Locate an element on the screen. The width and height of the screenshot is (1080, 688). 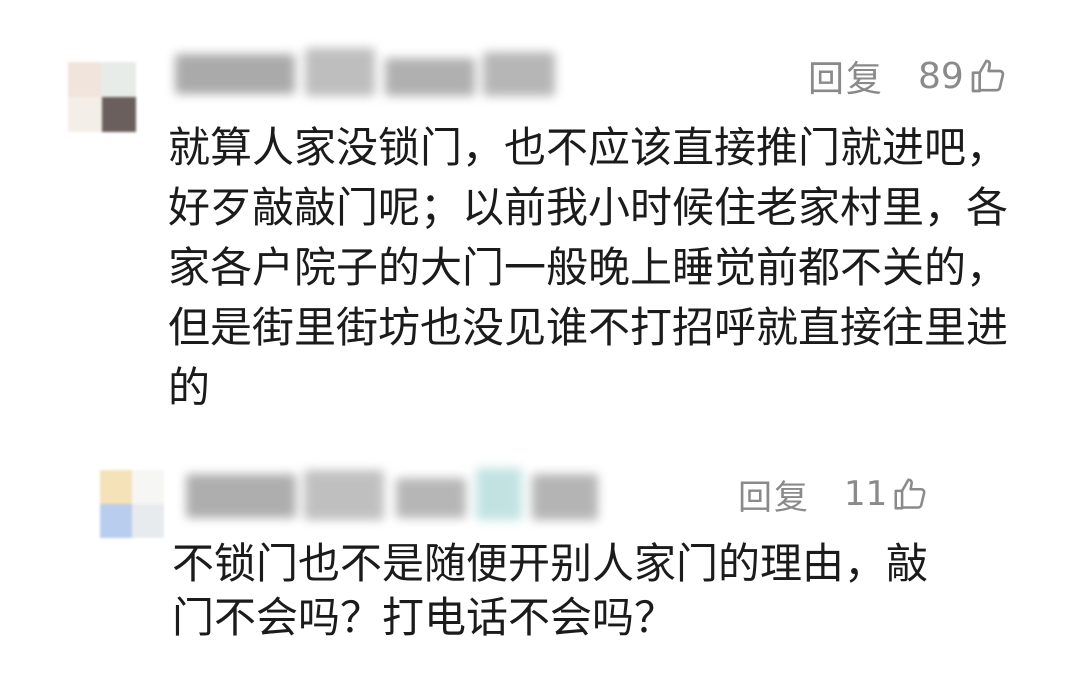
like-count: 89 is located at coordinates (941, 76).